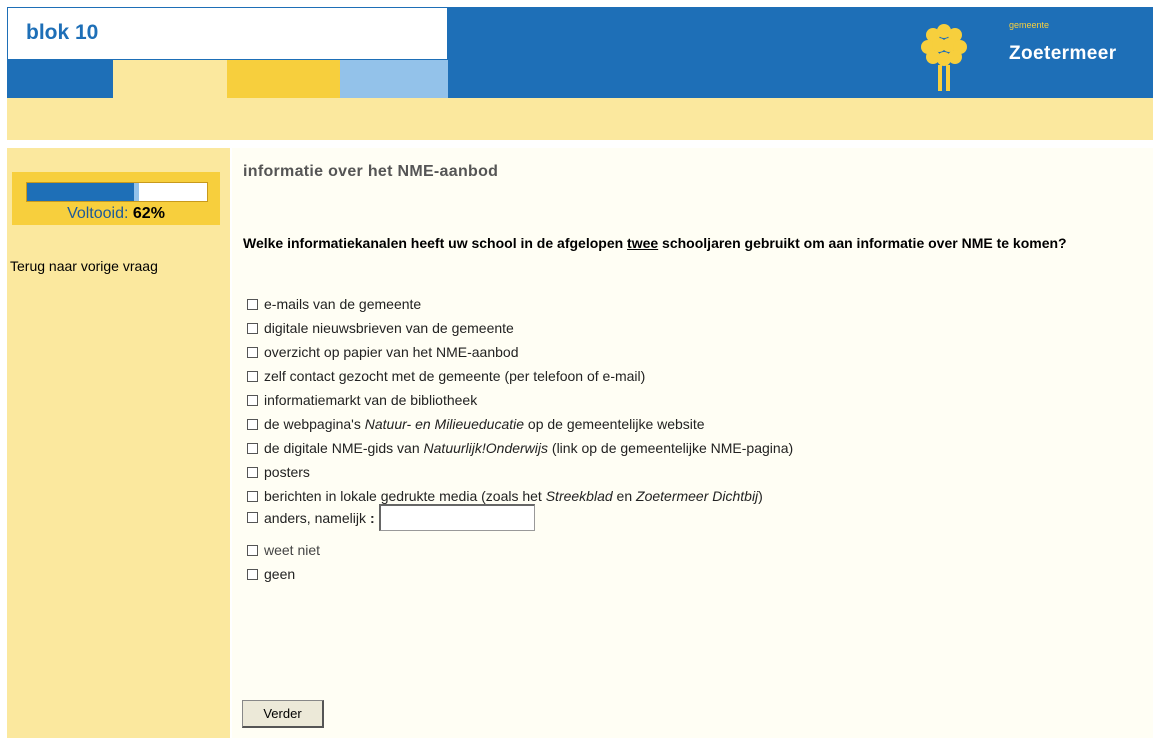  I want to click on back-to-previous-question-link: Terug naar vorige vraag, so click(84, 266).